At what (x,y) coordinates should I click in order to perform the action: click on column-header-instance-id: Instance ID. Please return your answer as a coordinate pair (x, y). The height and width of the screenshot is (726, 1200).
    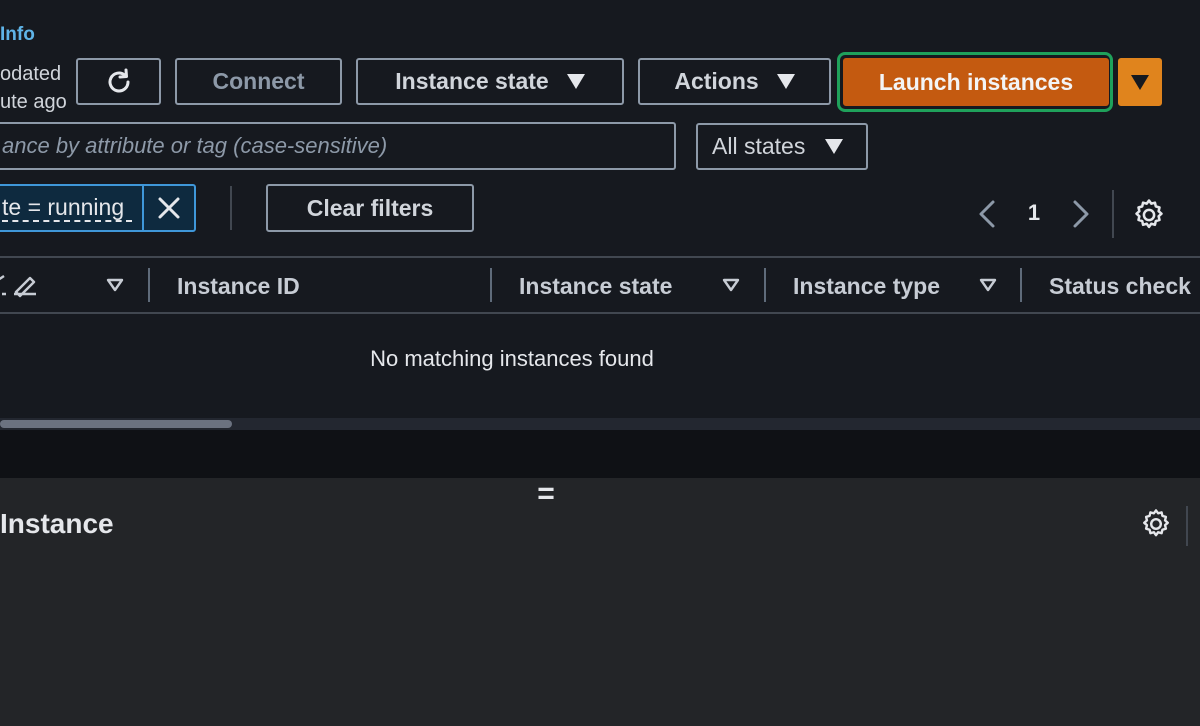
    Looking at the image, I should click on (238, 286).